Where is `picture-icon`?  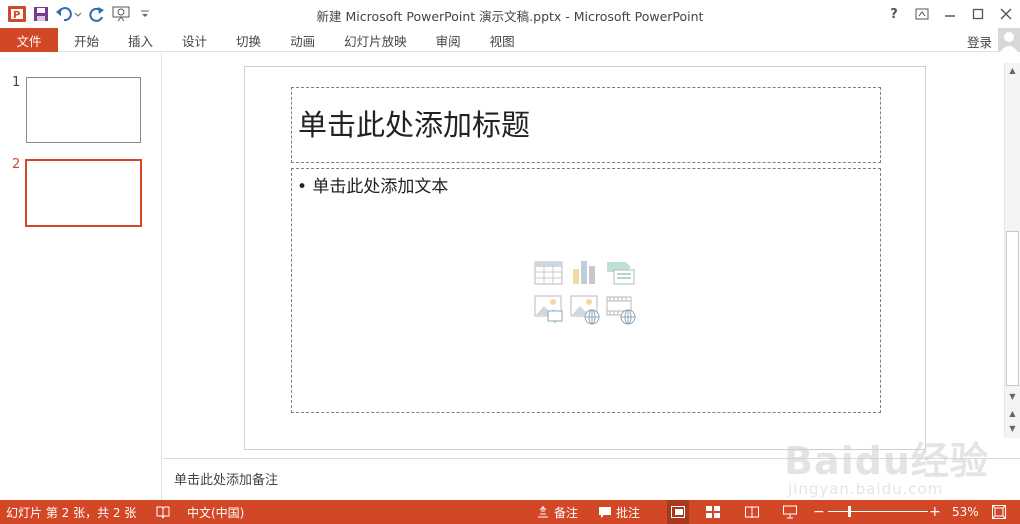 picture-icon is located at coordinates (549, 309).